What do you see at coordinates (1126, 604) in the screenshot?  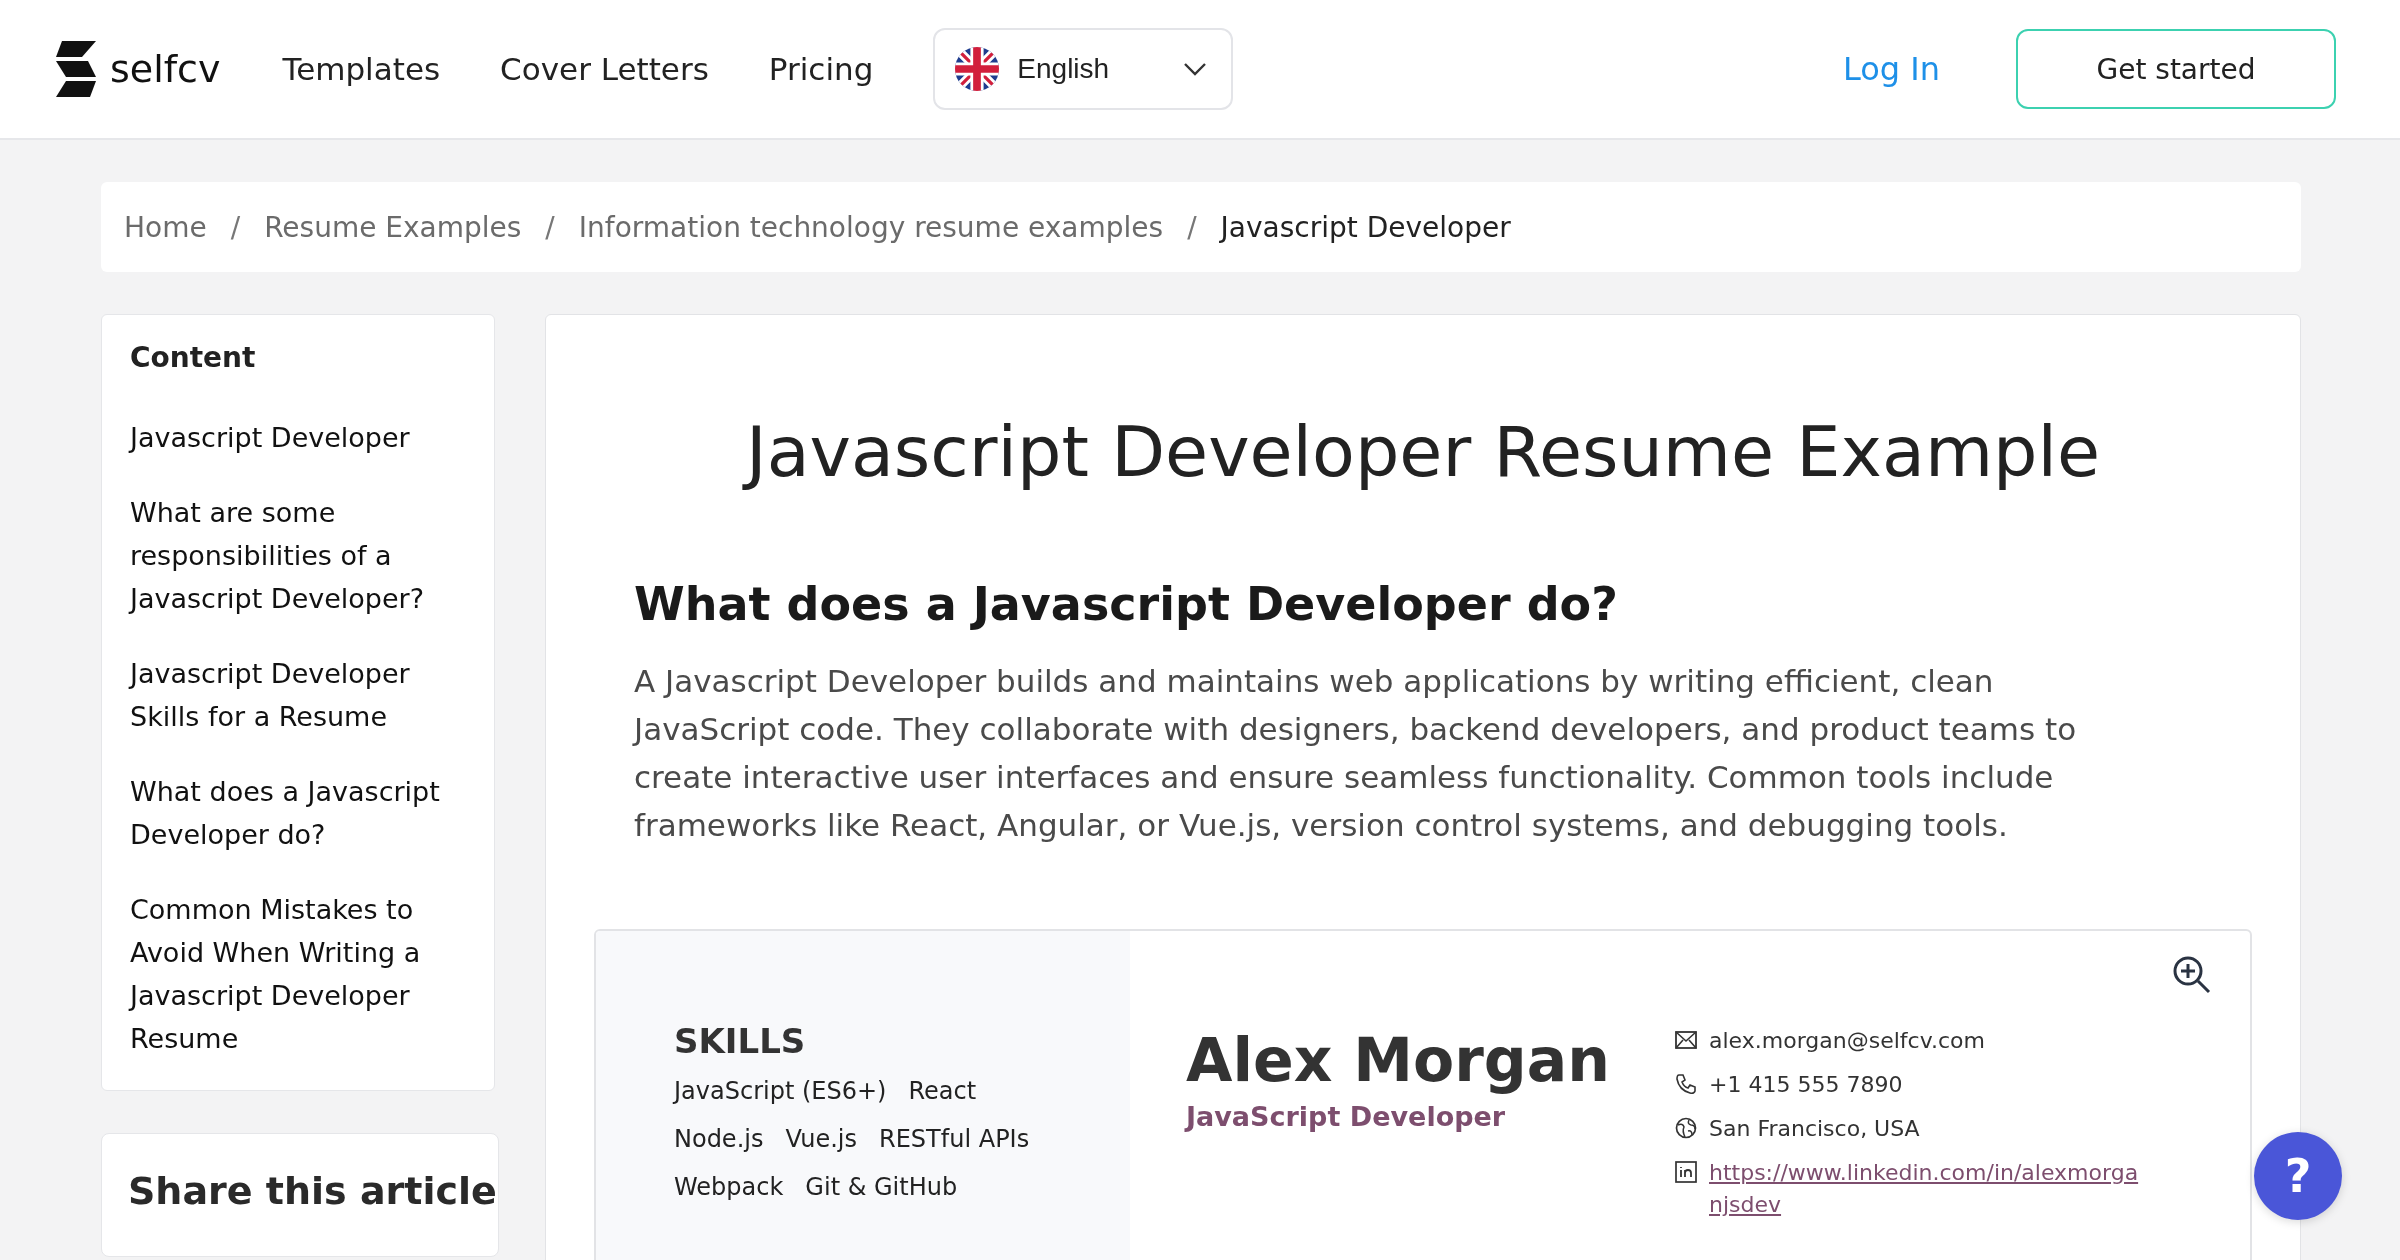 I see `section-heading: What does a Javascript Developer do?` at bounding box center [1126, 604].